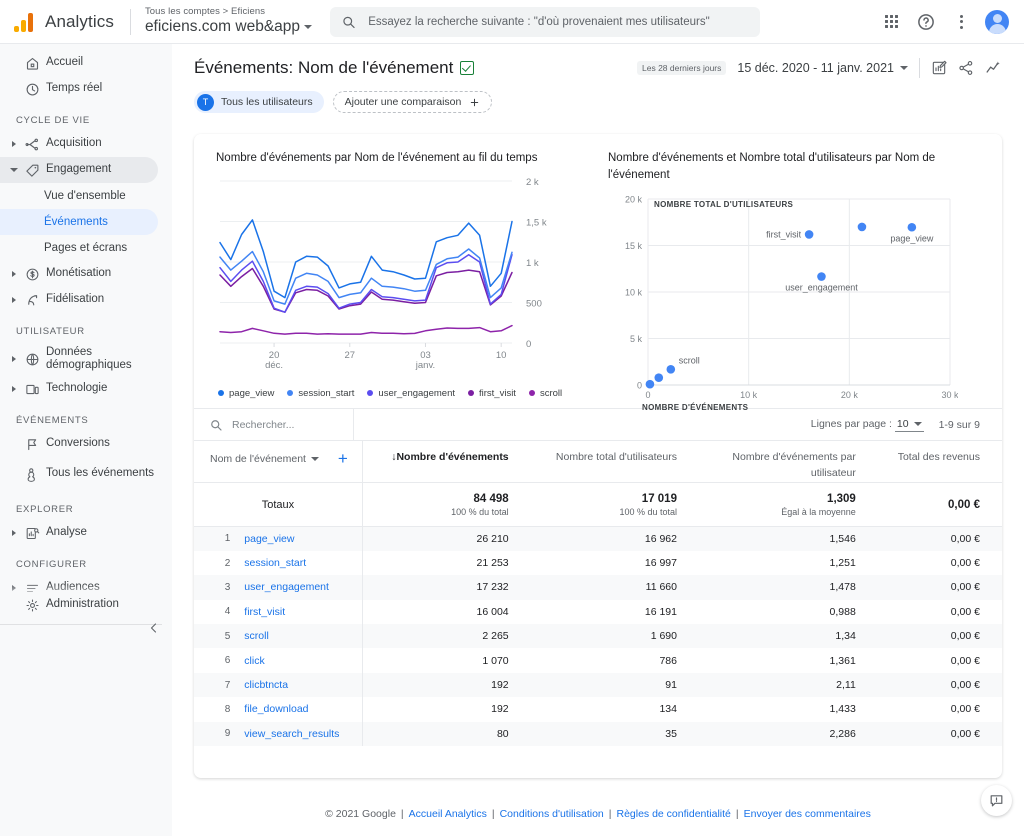 This screenshot has width=1024, height=836. Describe the element at coordinates (79, 63) in the screenshot. I see `sidebar-item-accueil: Accueil` at that location.